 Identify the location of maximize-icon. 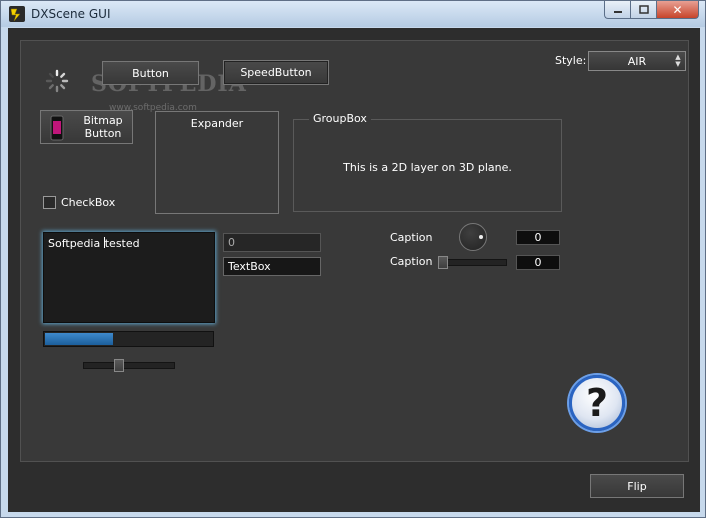
(643, 9).